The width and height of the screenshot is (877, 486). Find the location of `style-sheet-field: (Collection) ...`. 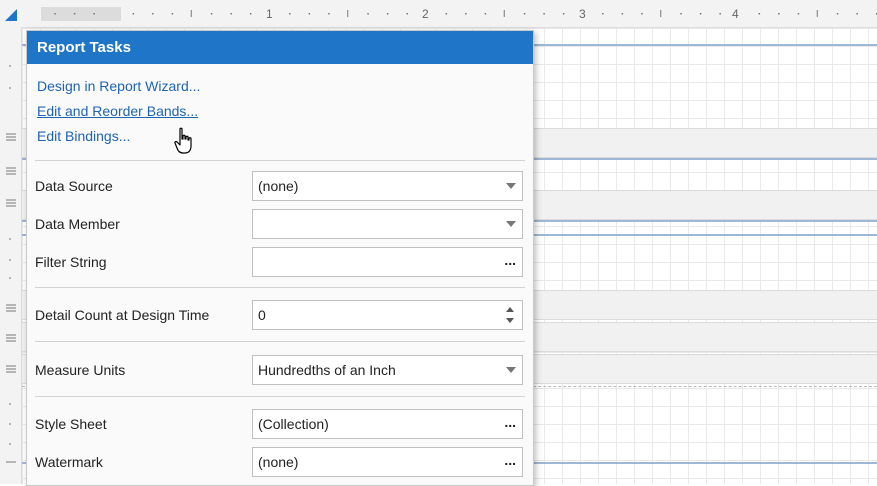

style-sheet-field: (Collection) ... is located at coordinates (387, 424).